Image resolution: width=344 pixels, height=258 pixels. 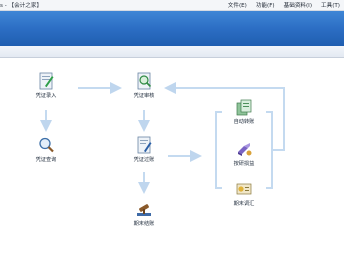 I want to click on voucher-entry-icon, so click(x=46, y=81).